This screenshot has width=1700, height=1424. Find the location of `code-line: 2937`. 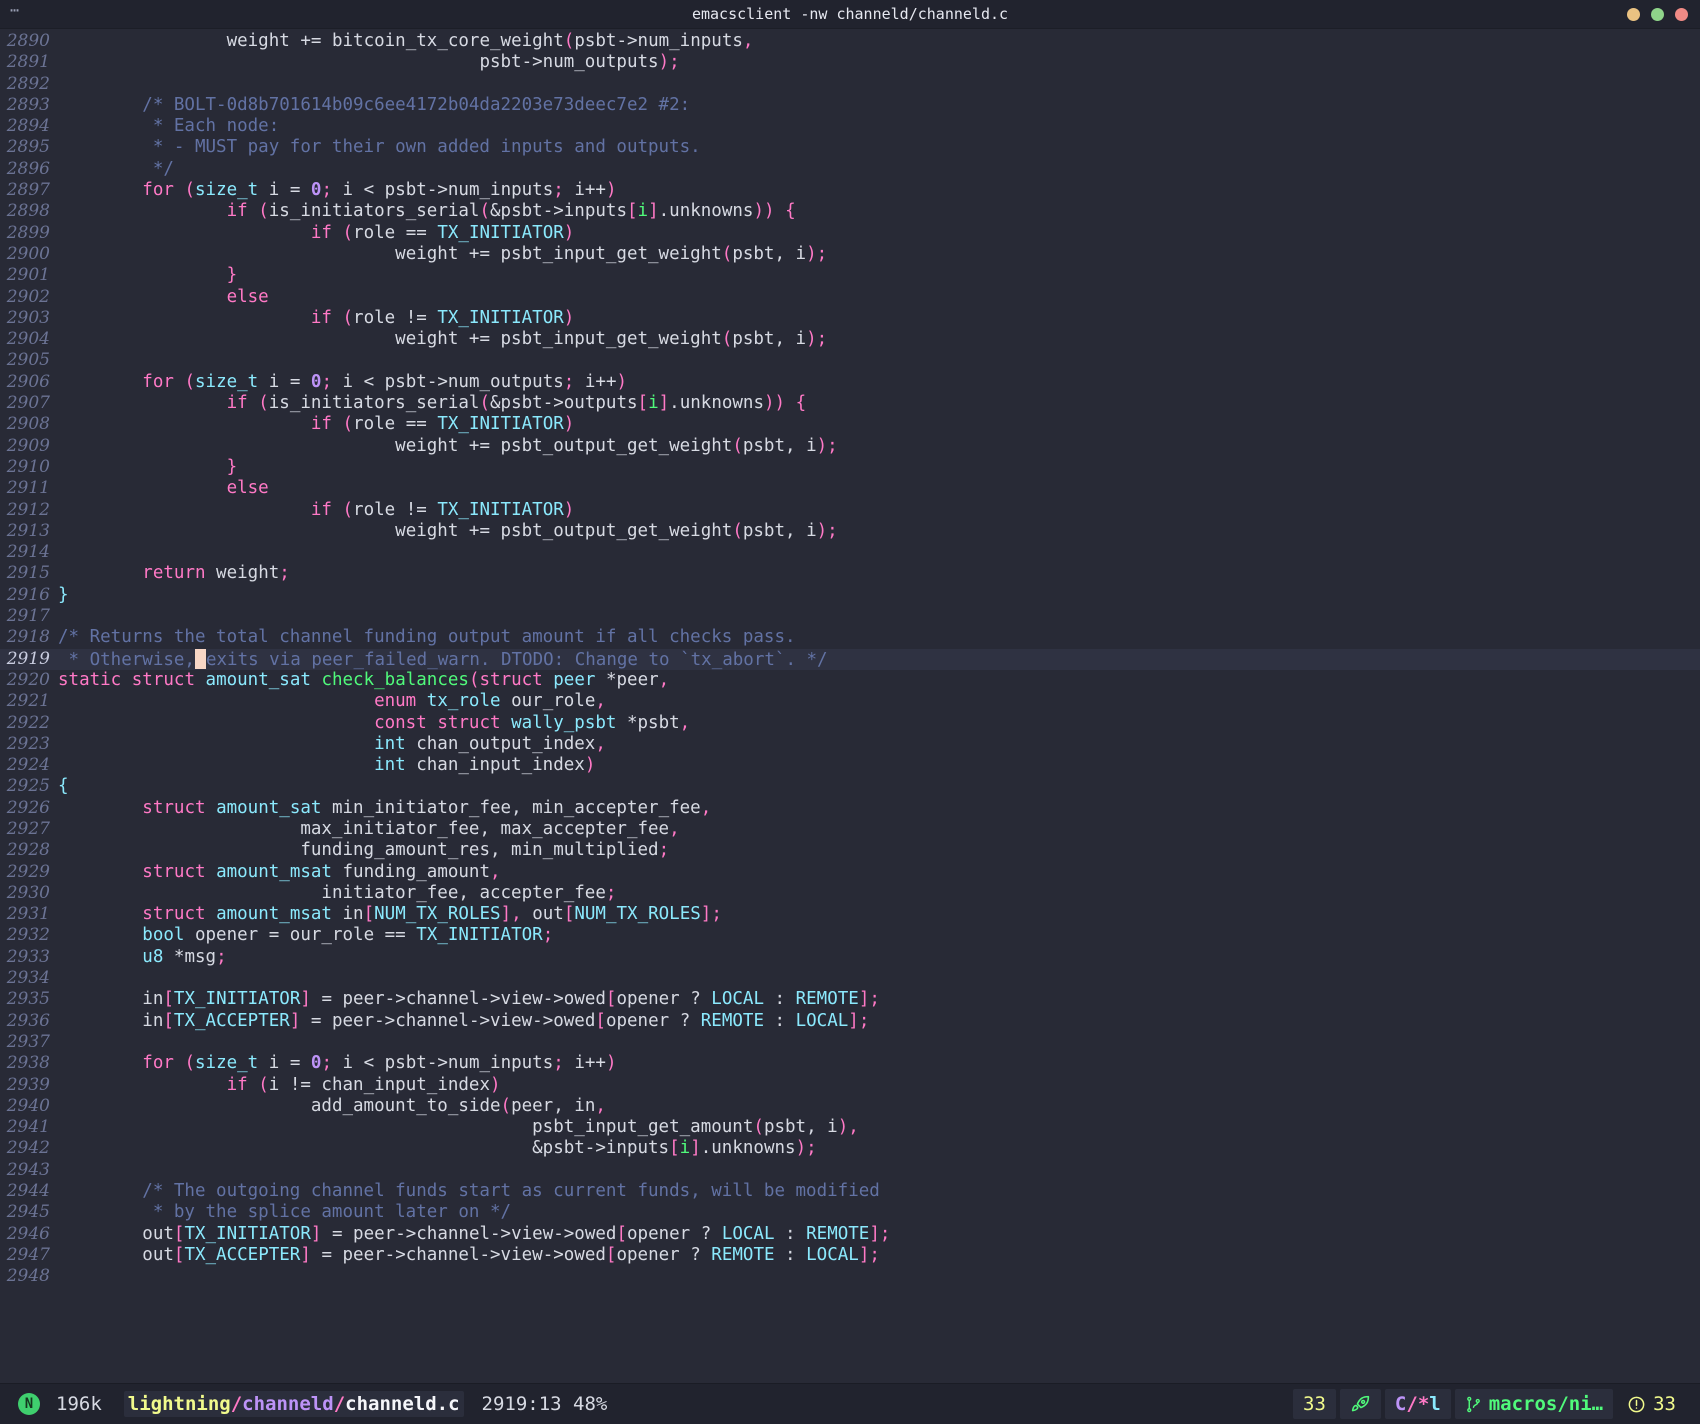

code-line: 2937 is located at coordinates (850, 1042).